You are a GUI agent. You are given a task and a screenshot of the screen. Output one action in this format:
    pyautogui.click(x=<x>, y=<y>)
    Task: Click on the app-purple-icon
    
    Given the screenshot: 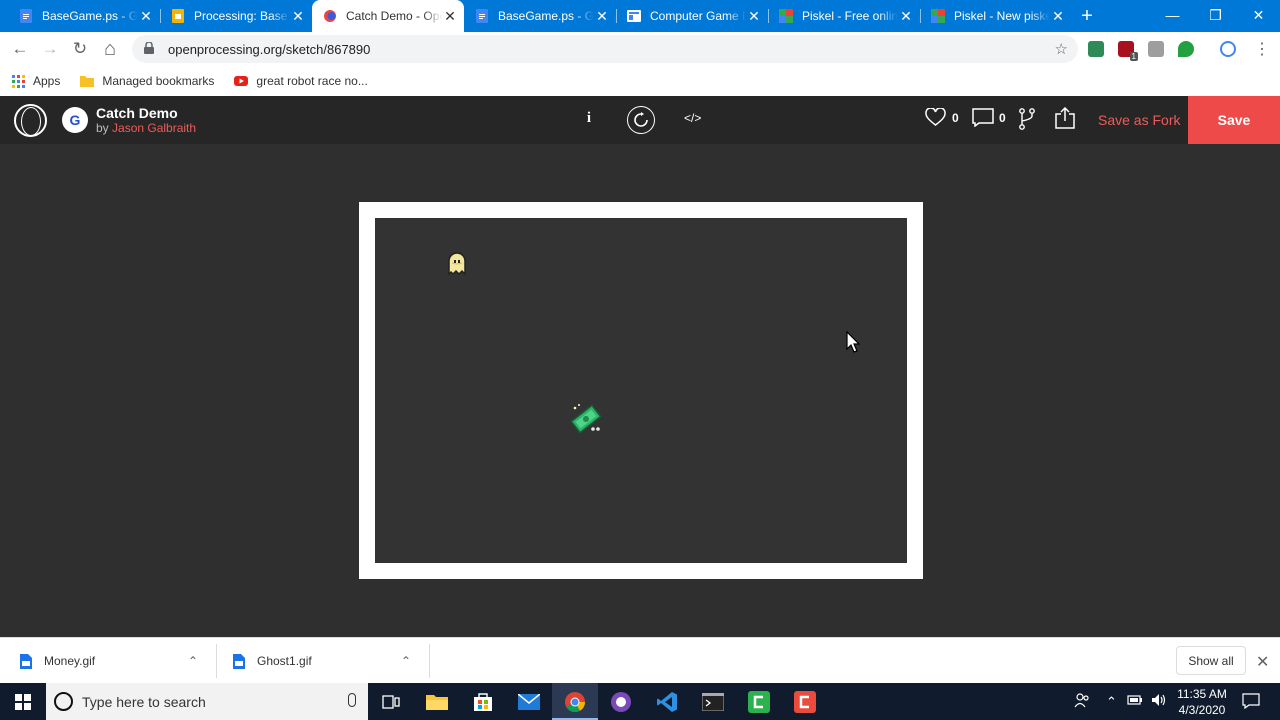 What is the action you would take?
    pyautogui.click(x=621, y=701)
    